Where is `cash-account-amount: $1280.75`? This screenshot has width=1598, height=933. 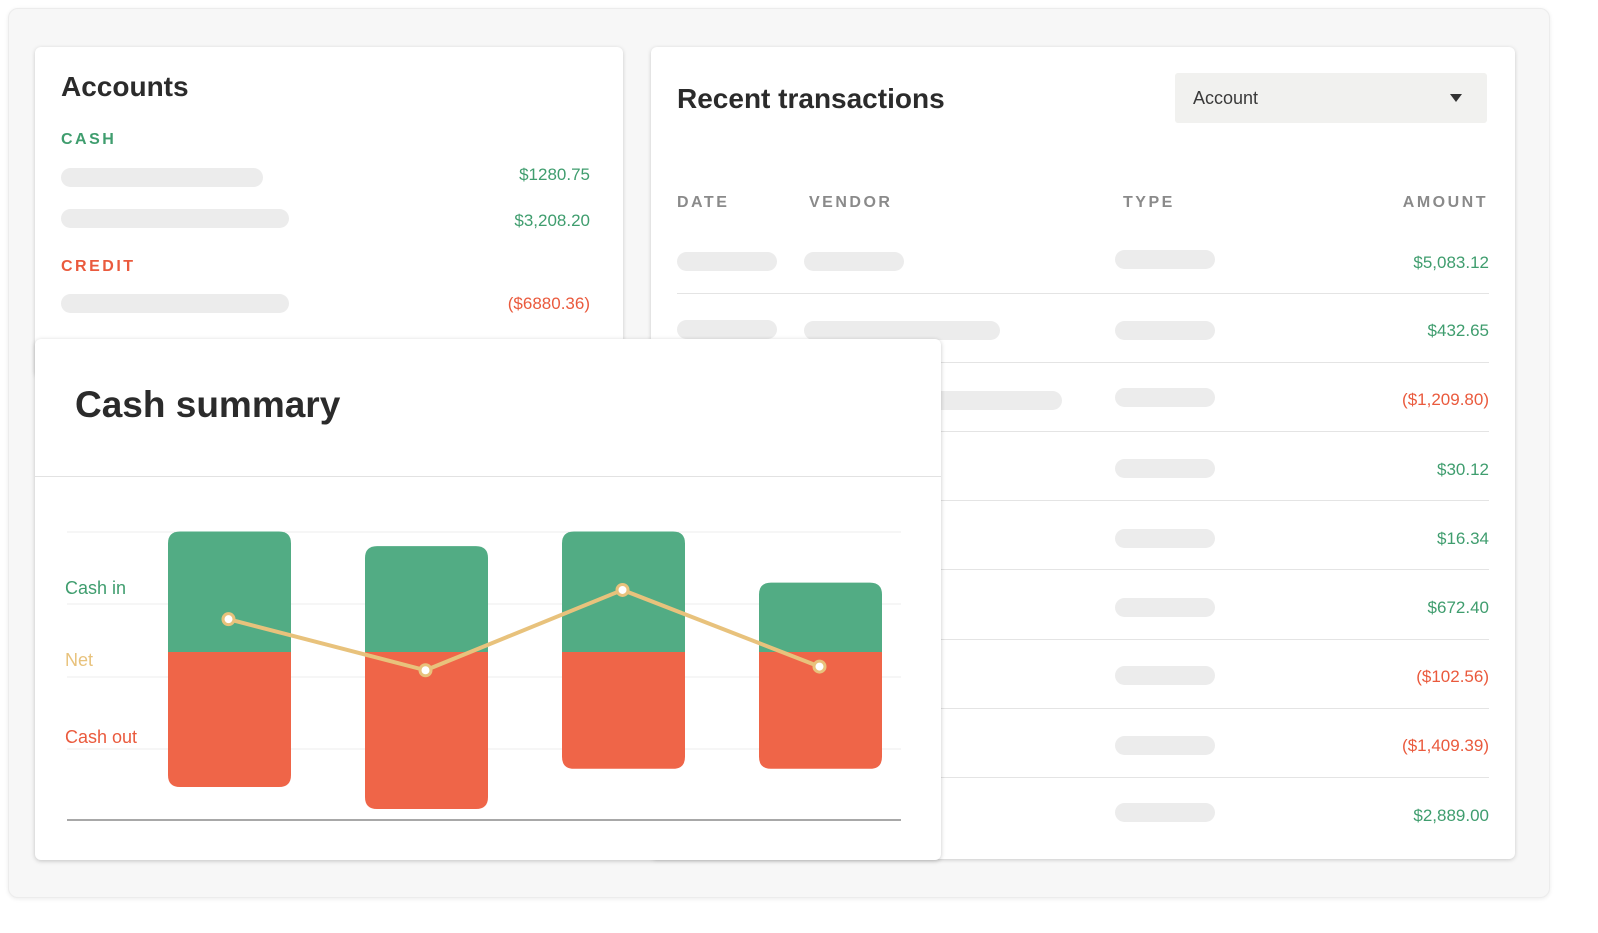
cash-account-amount: $1280.75 is located at coordinates (554, 174).